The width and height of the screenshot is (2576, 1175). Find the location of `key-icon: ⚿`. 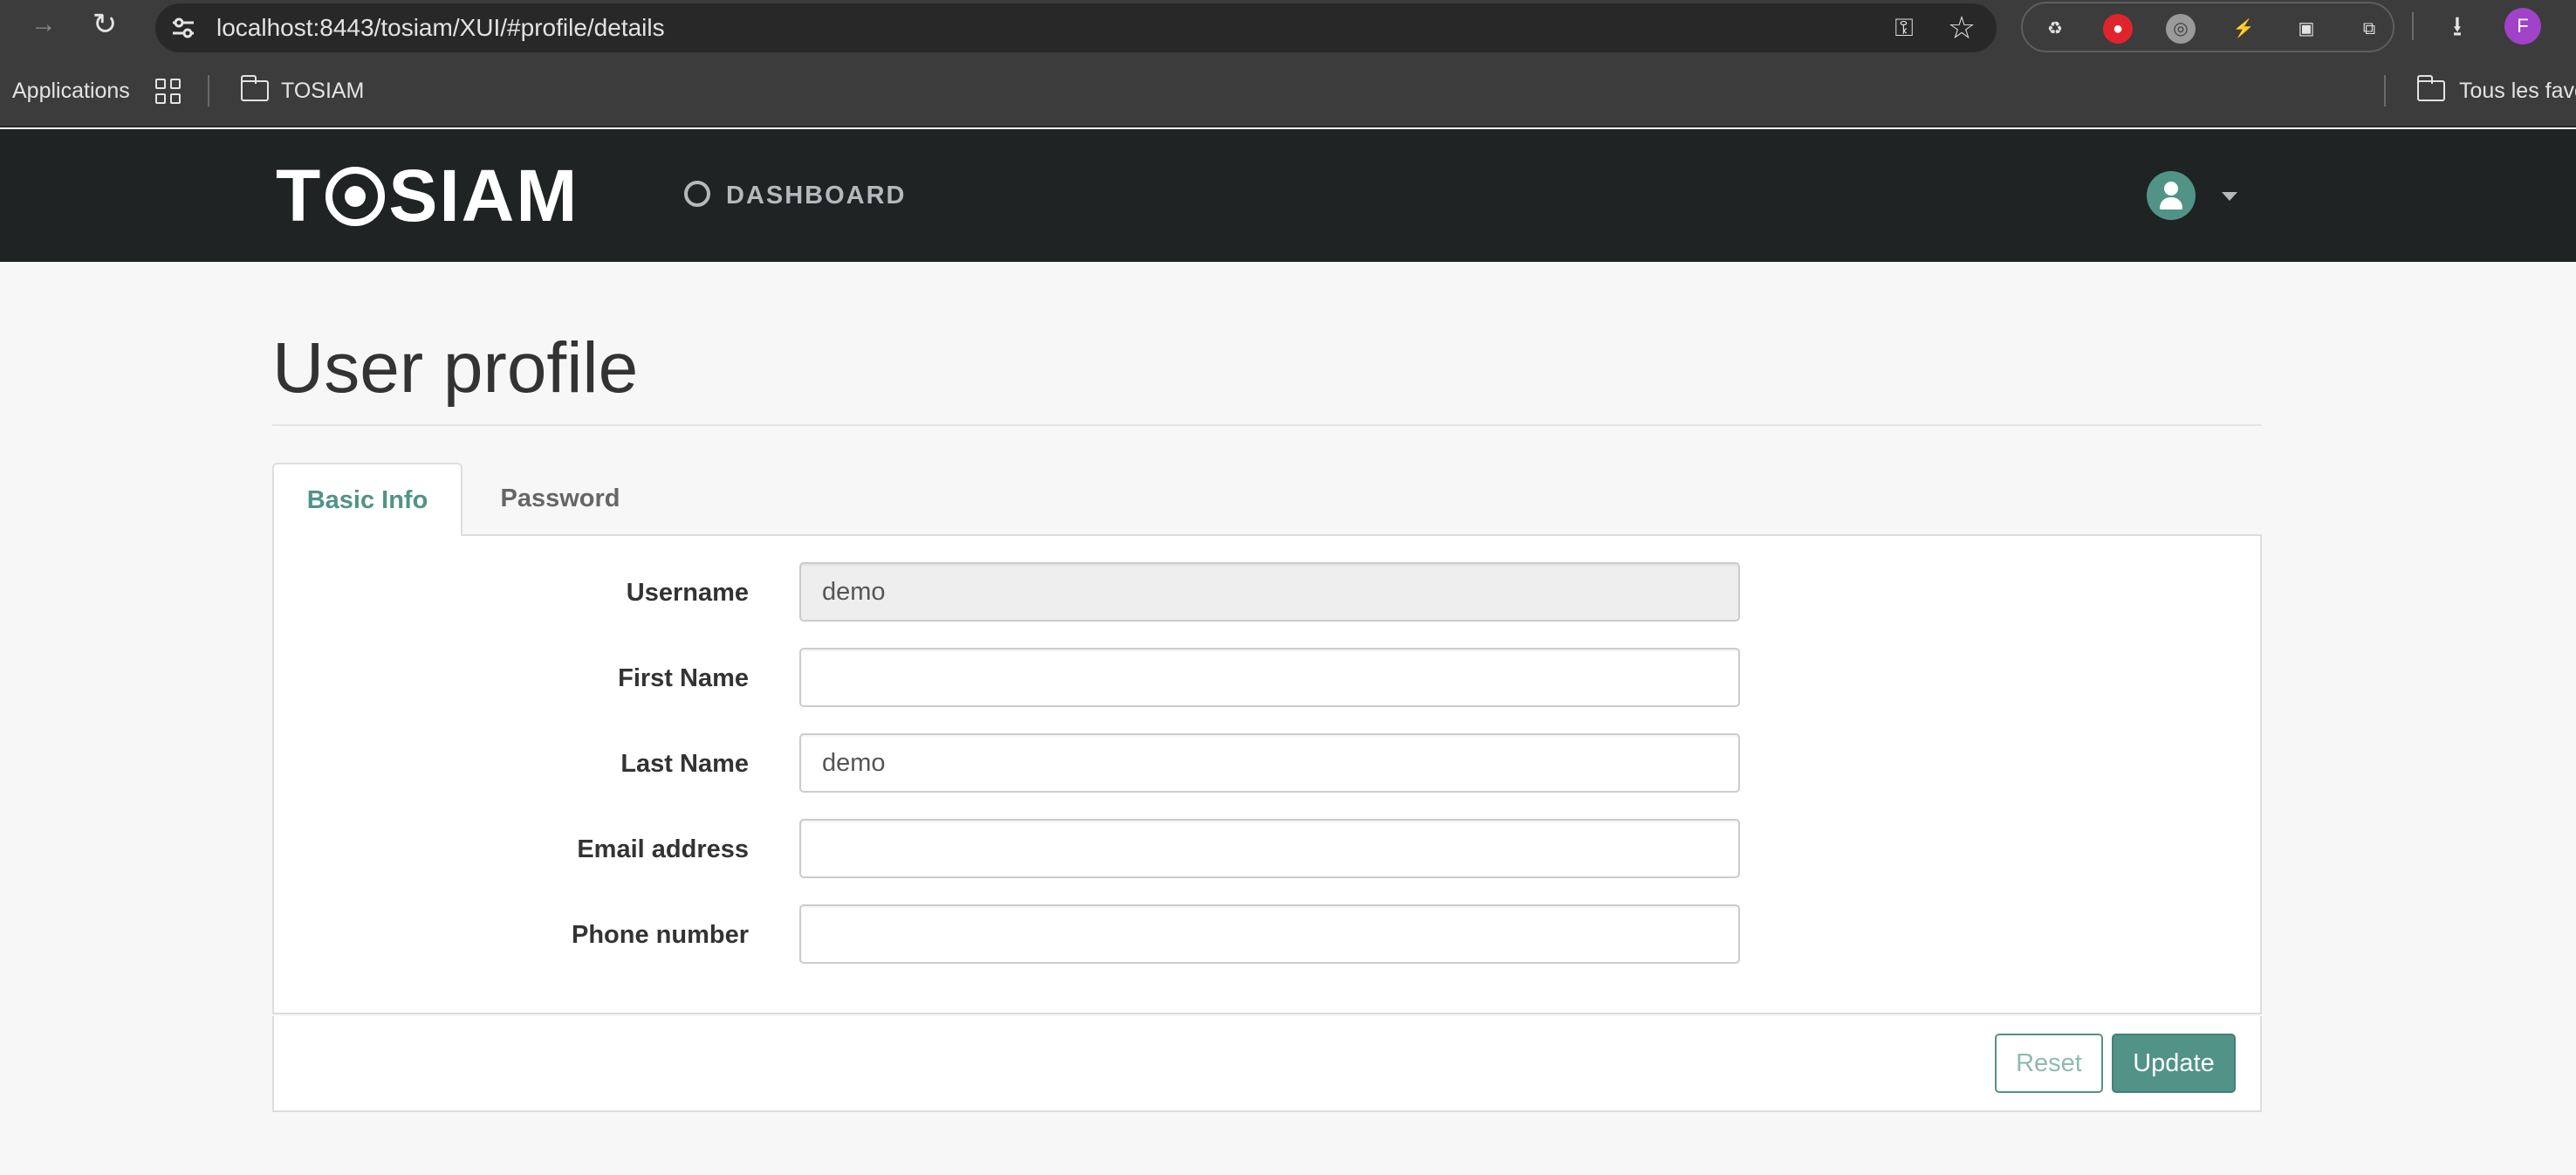

key-icon: ⚿ is located at coordinates (1905, 28).